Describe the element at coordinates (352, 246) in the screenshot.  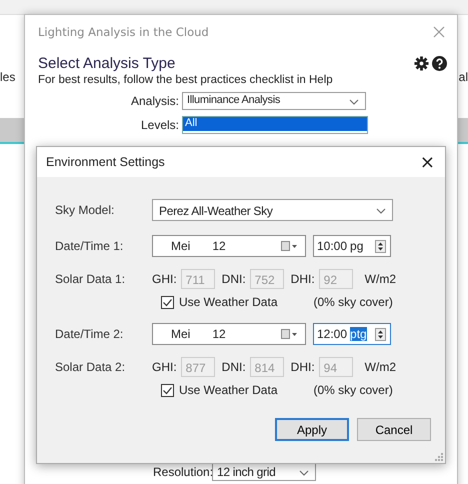
I see `time-field: 10:00 pg` at that location.